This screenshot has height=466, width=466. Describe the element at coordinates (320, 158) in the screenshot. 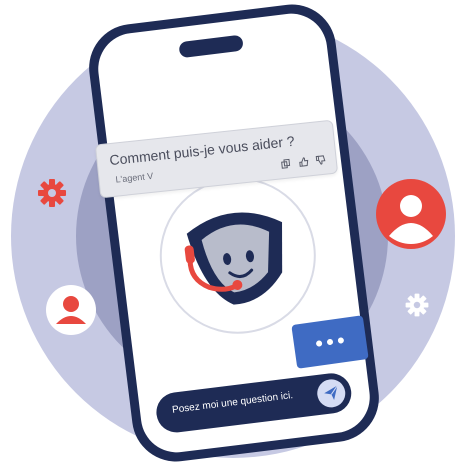

I see `thumbs-down-icon` at that location.